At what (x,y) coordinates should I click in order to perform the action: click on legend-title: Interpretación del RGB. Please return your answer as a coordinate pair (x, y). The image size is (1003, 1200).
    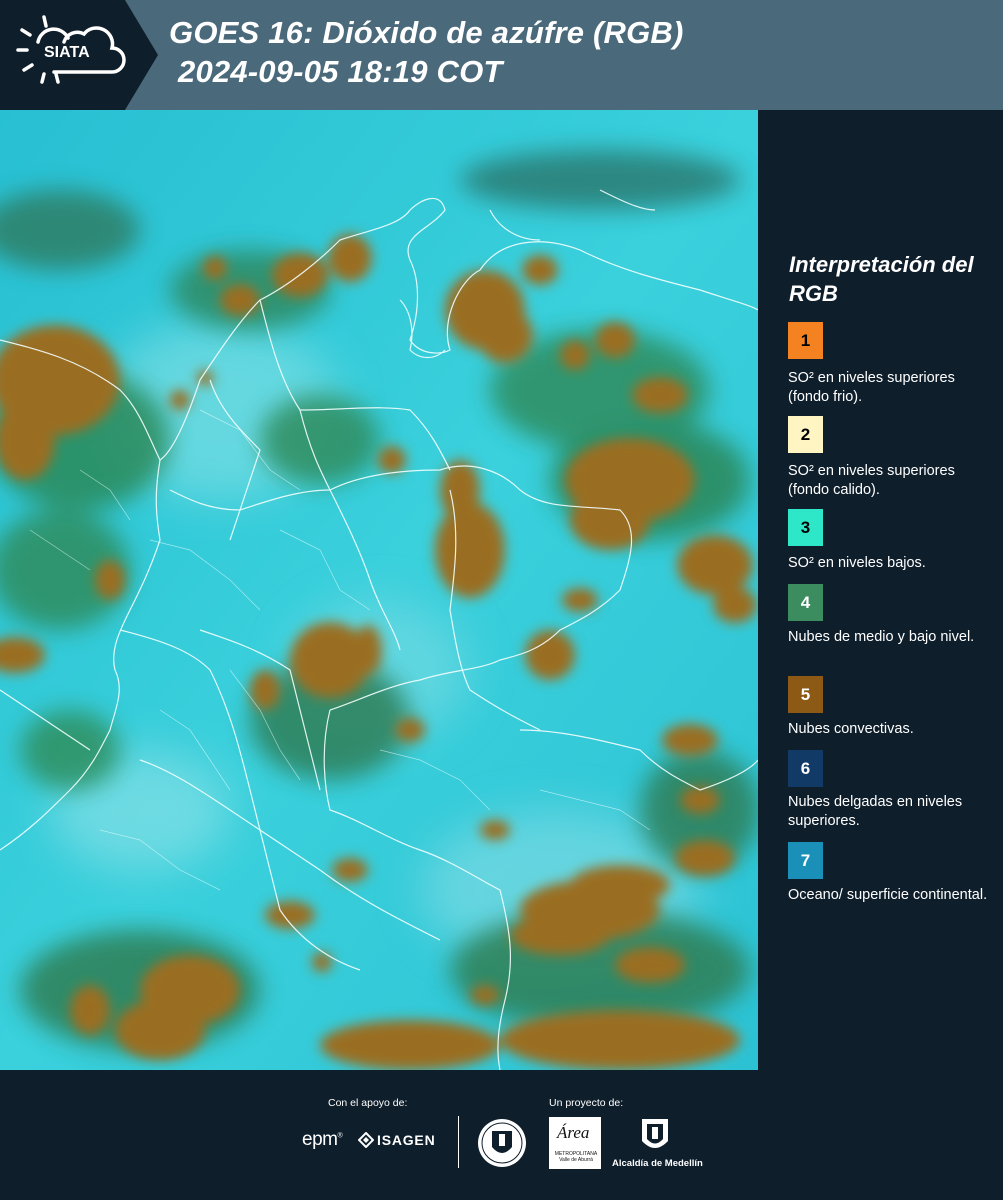
    Looking at the image, I should click on (881, 279).